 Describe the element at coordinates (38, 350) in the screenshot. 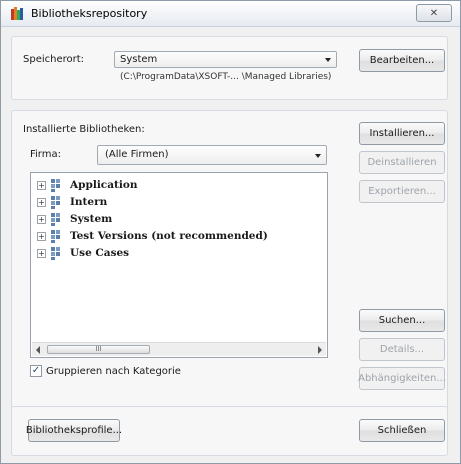

I see `scroll-left-icon` at that location.